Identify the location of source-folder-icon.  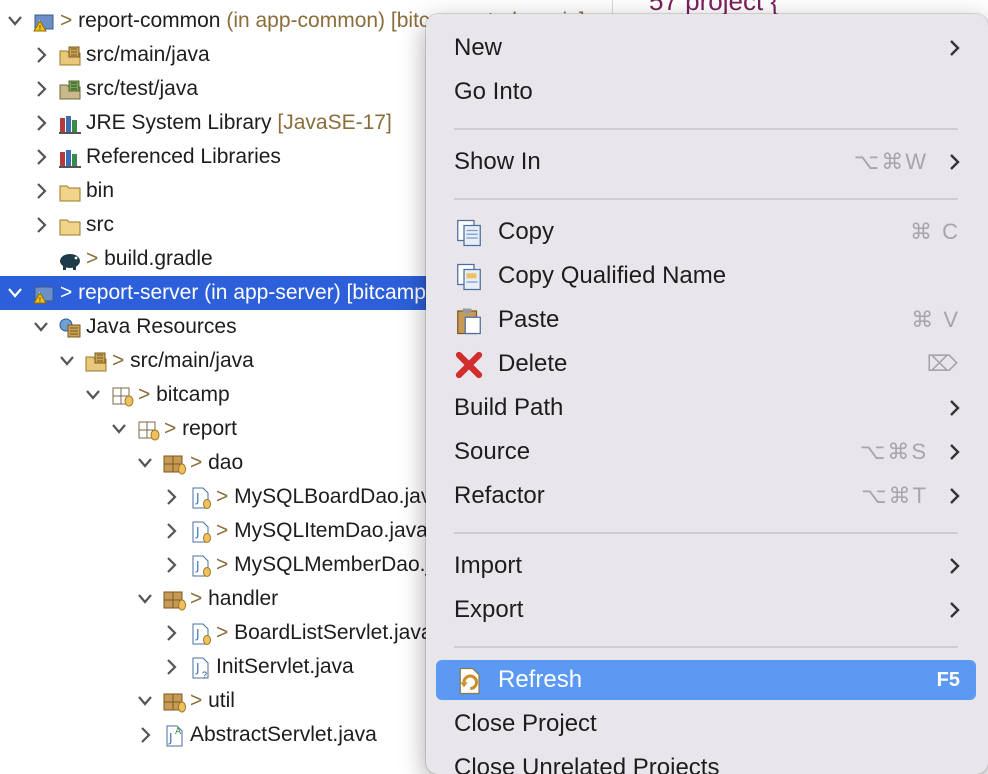
(96, 361).